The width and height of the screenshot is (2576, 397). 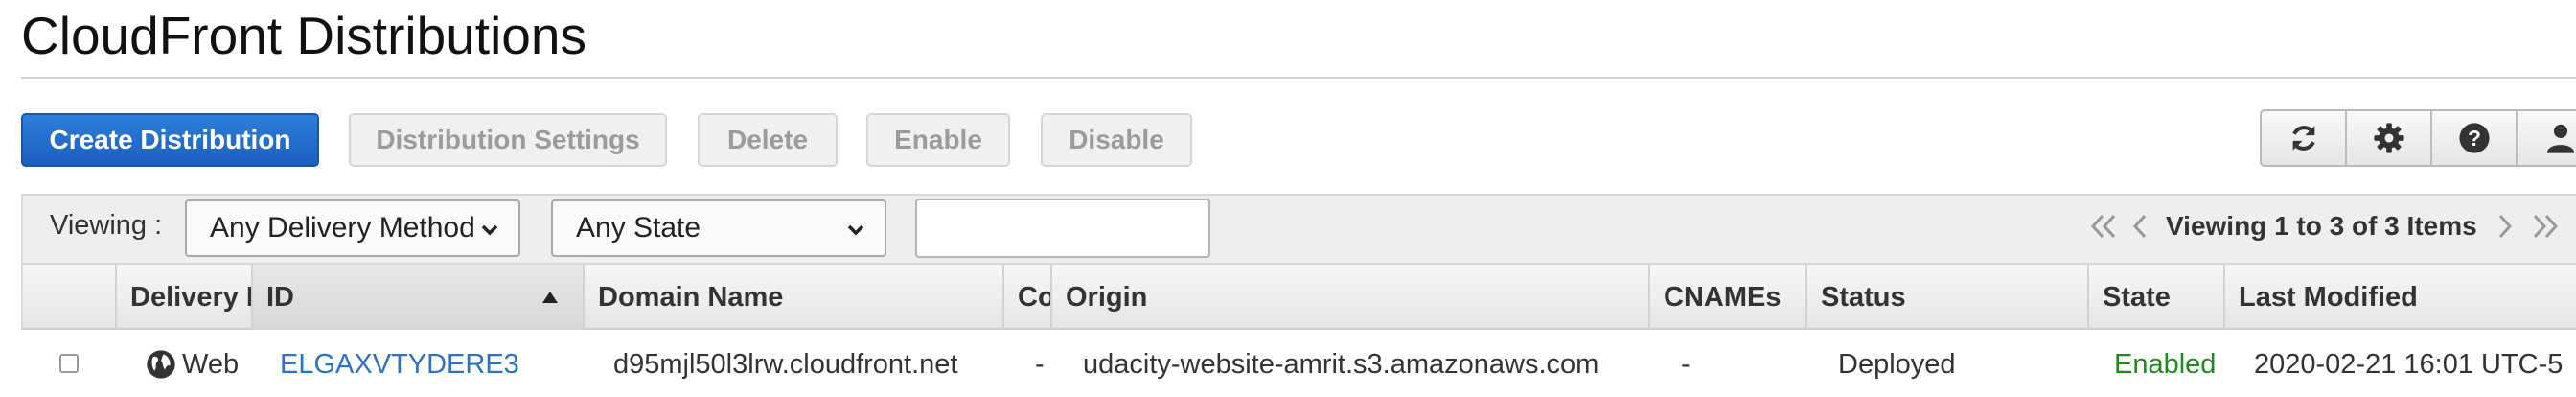 I want to click on column-header-last-modified: Last Modified, so click(x=2400, y=297).